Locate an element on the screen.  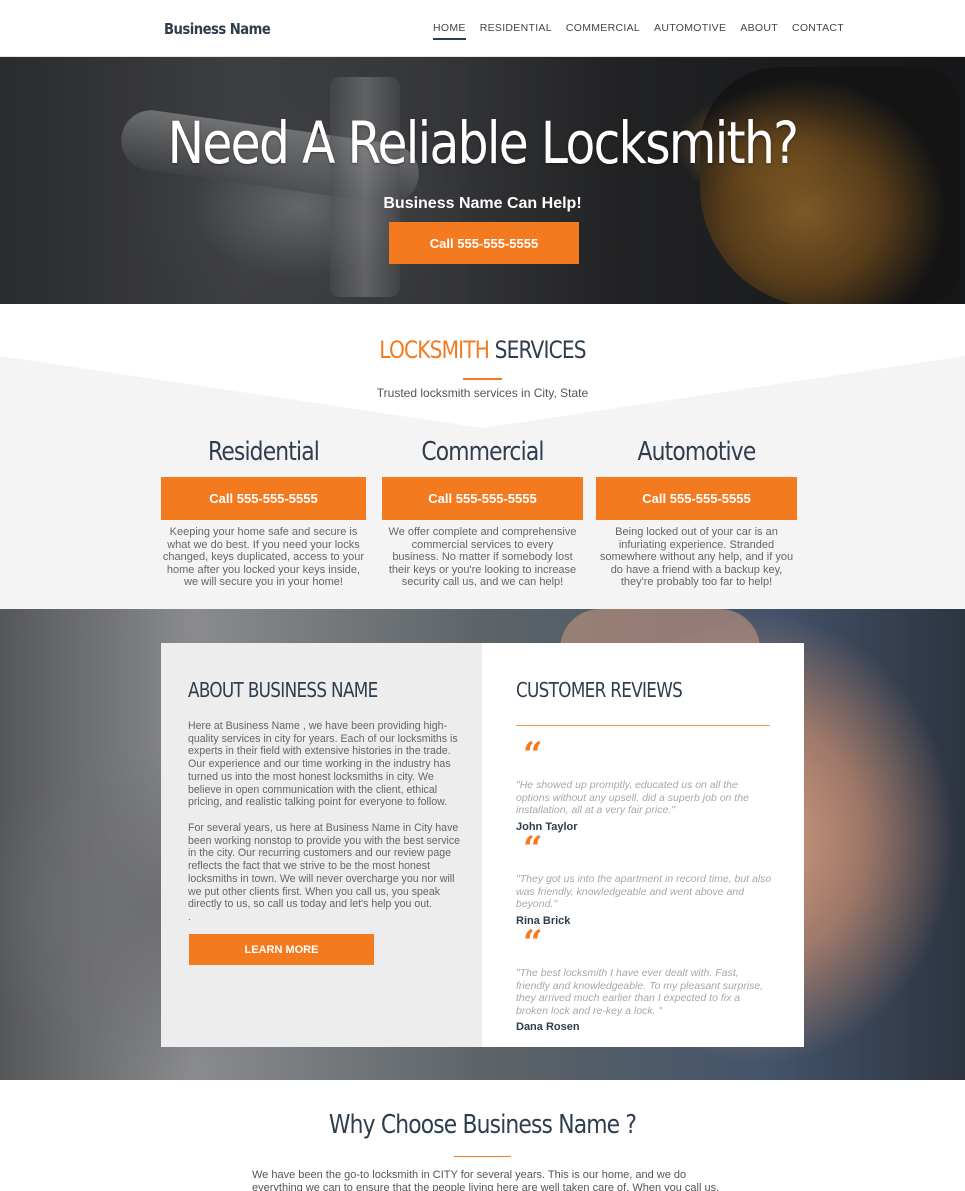
service-title: Commercial is located at coordinates (482, 452).